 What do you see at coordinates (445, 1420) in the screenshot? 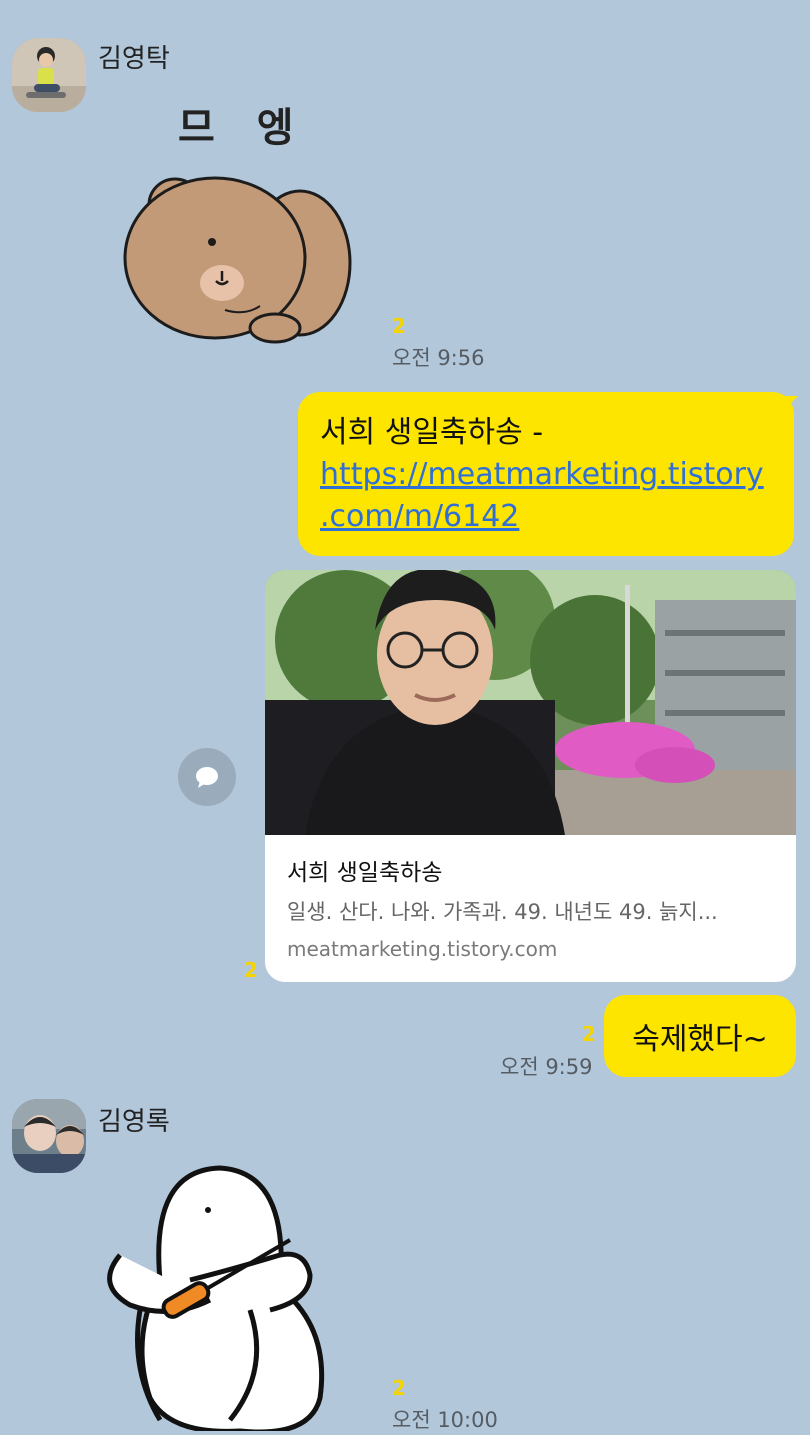
I see `message-time: 오전 10:00` at bounding box center [445, 1420].